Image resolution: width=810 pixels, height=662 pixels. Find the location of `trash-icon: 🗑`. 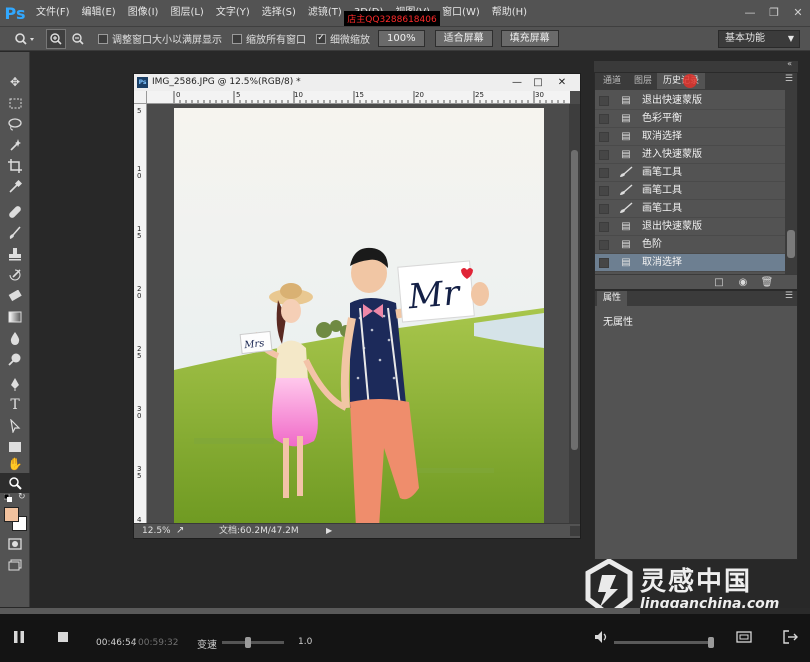

trash-icon: 🗑 is located at coordinates (767, 282).